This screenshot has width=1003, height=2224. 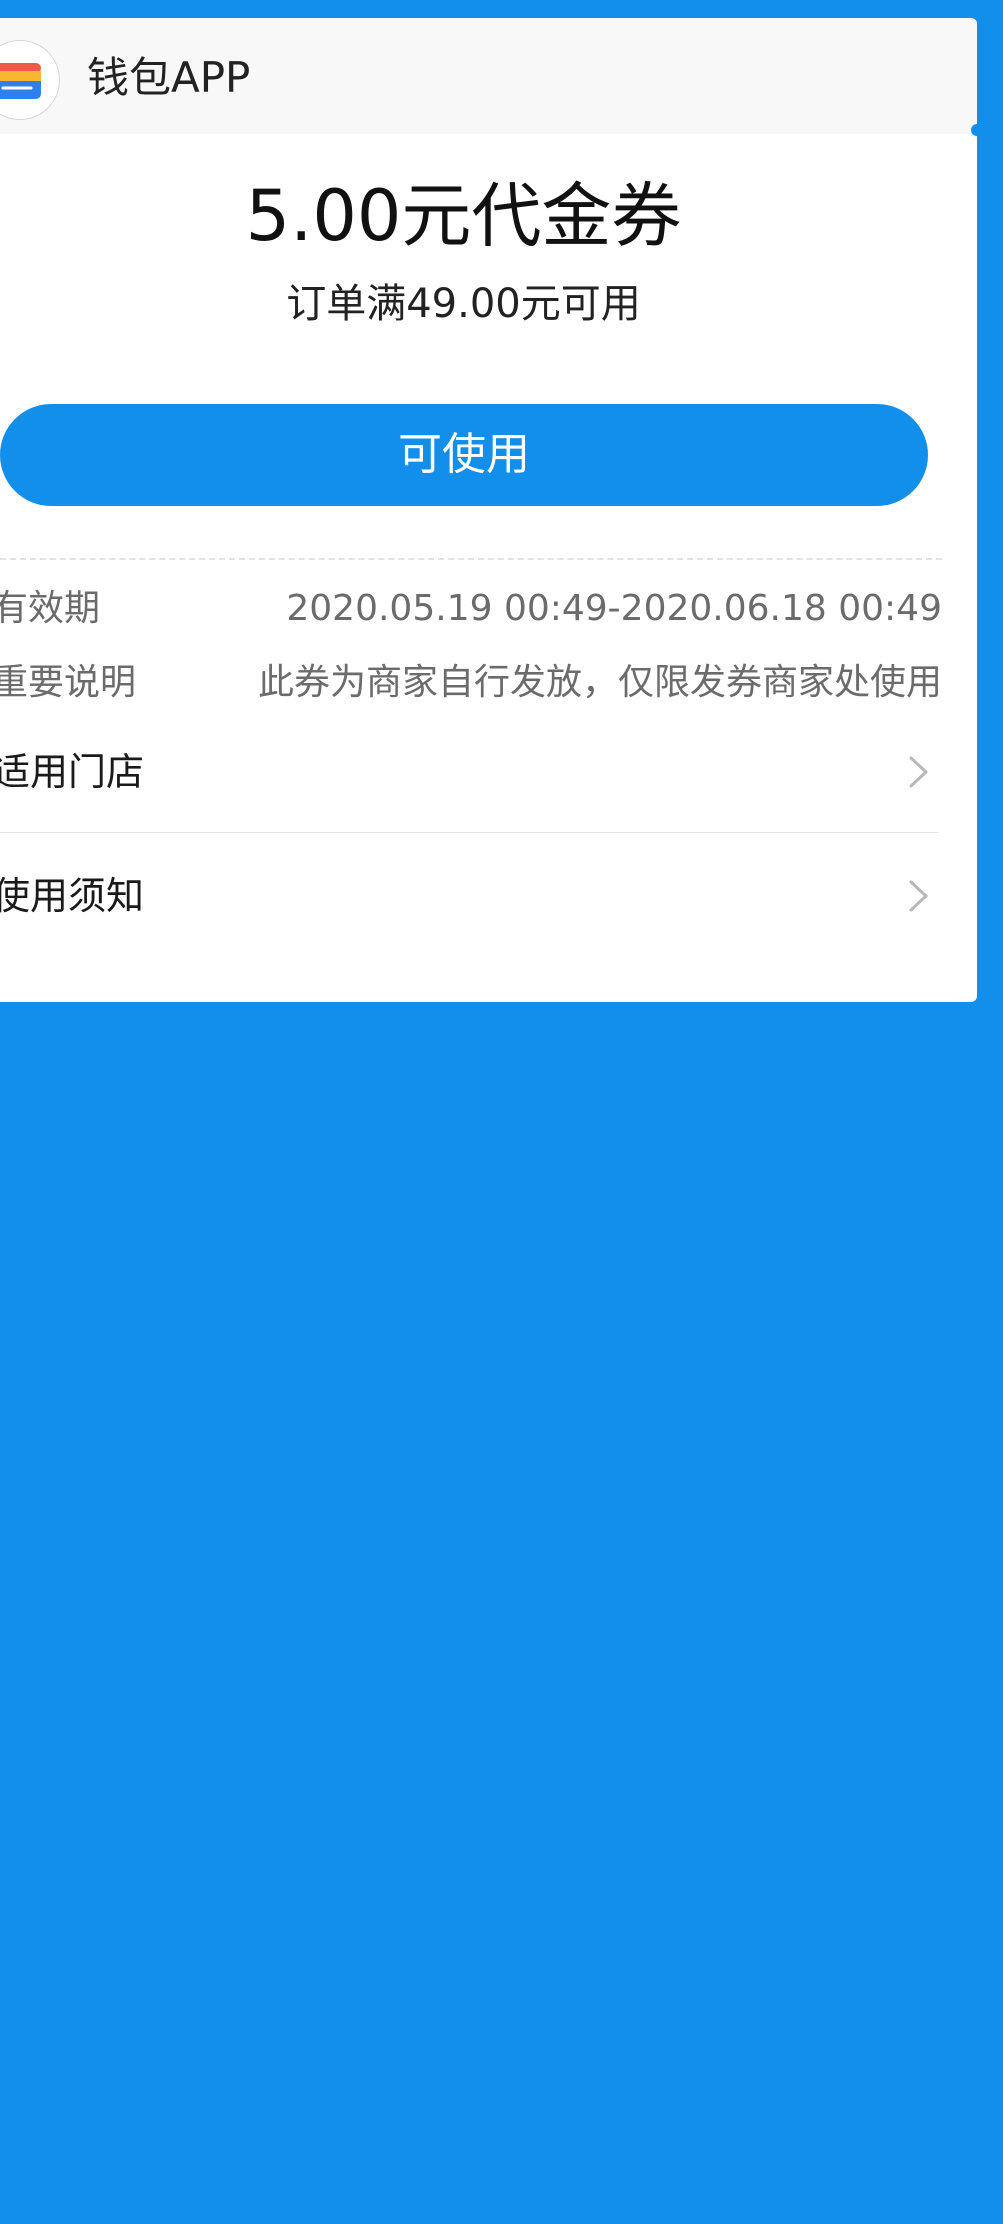 What do you see at coordinates (469, 772) in the screenshot?
I see `applicable-stores-row: 适用门店` at bounding box center [469, 772].